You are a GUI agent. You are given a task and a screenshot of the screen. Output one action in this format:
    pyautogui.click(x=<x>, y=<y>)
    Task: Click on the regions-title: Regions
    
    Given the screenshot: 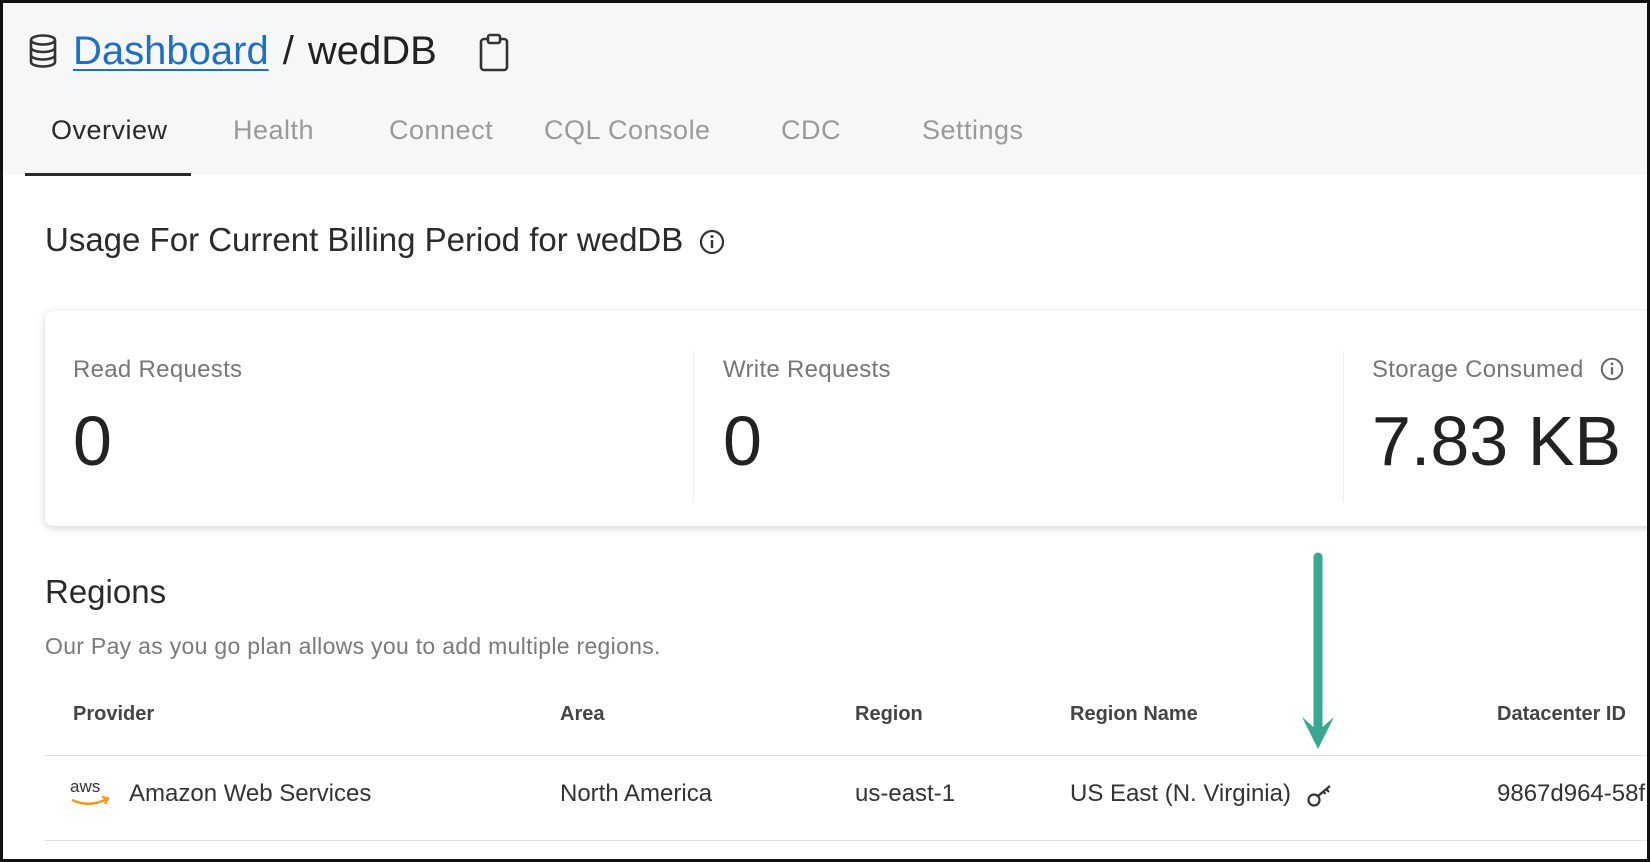 What is the action you would take?
    pyautogui.click(x=106, y=591)
    